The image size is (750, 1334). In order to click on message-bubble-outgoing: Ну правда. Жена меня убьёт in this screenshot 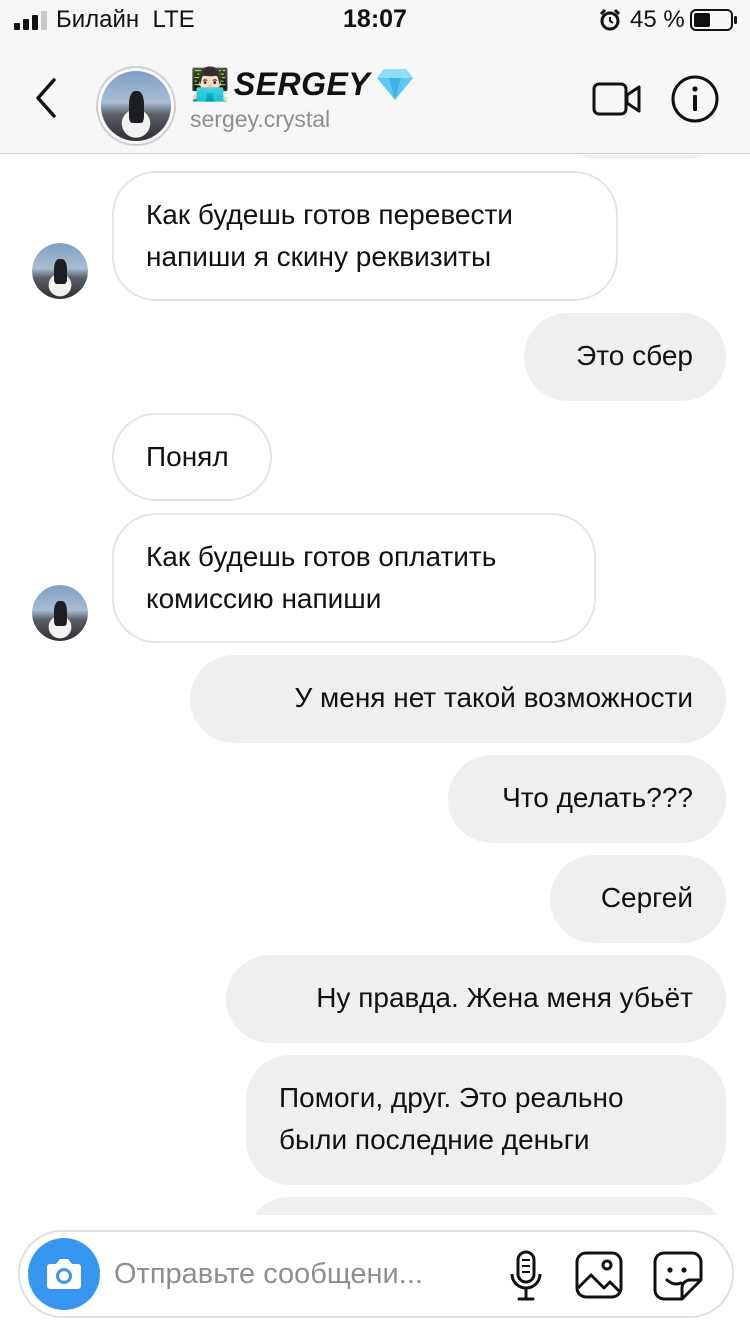, I will do `click(476, 999)`.